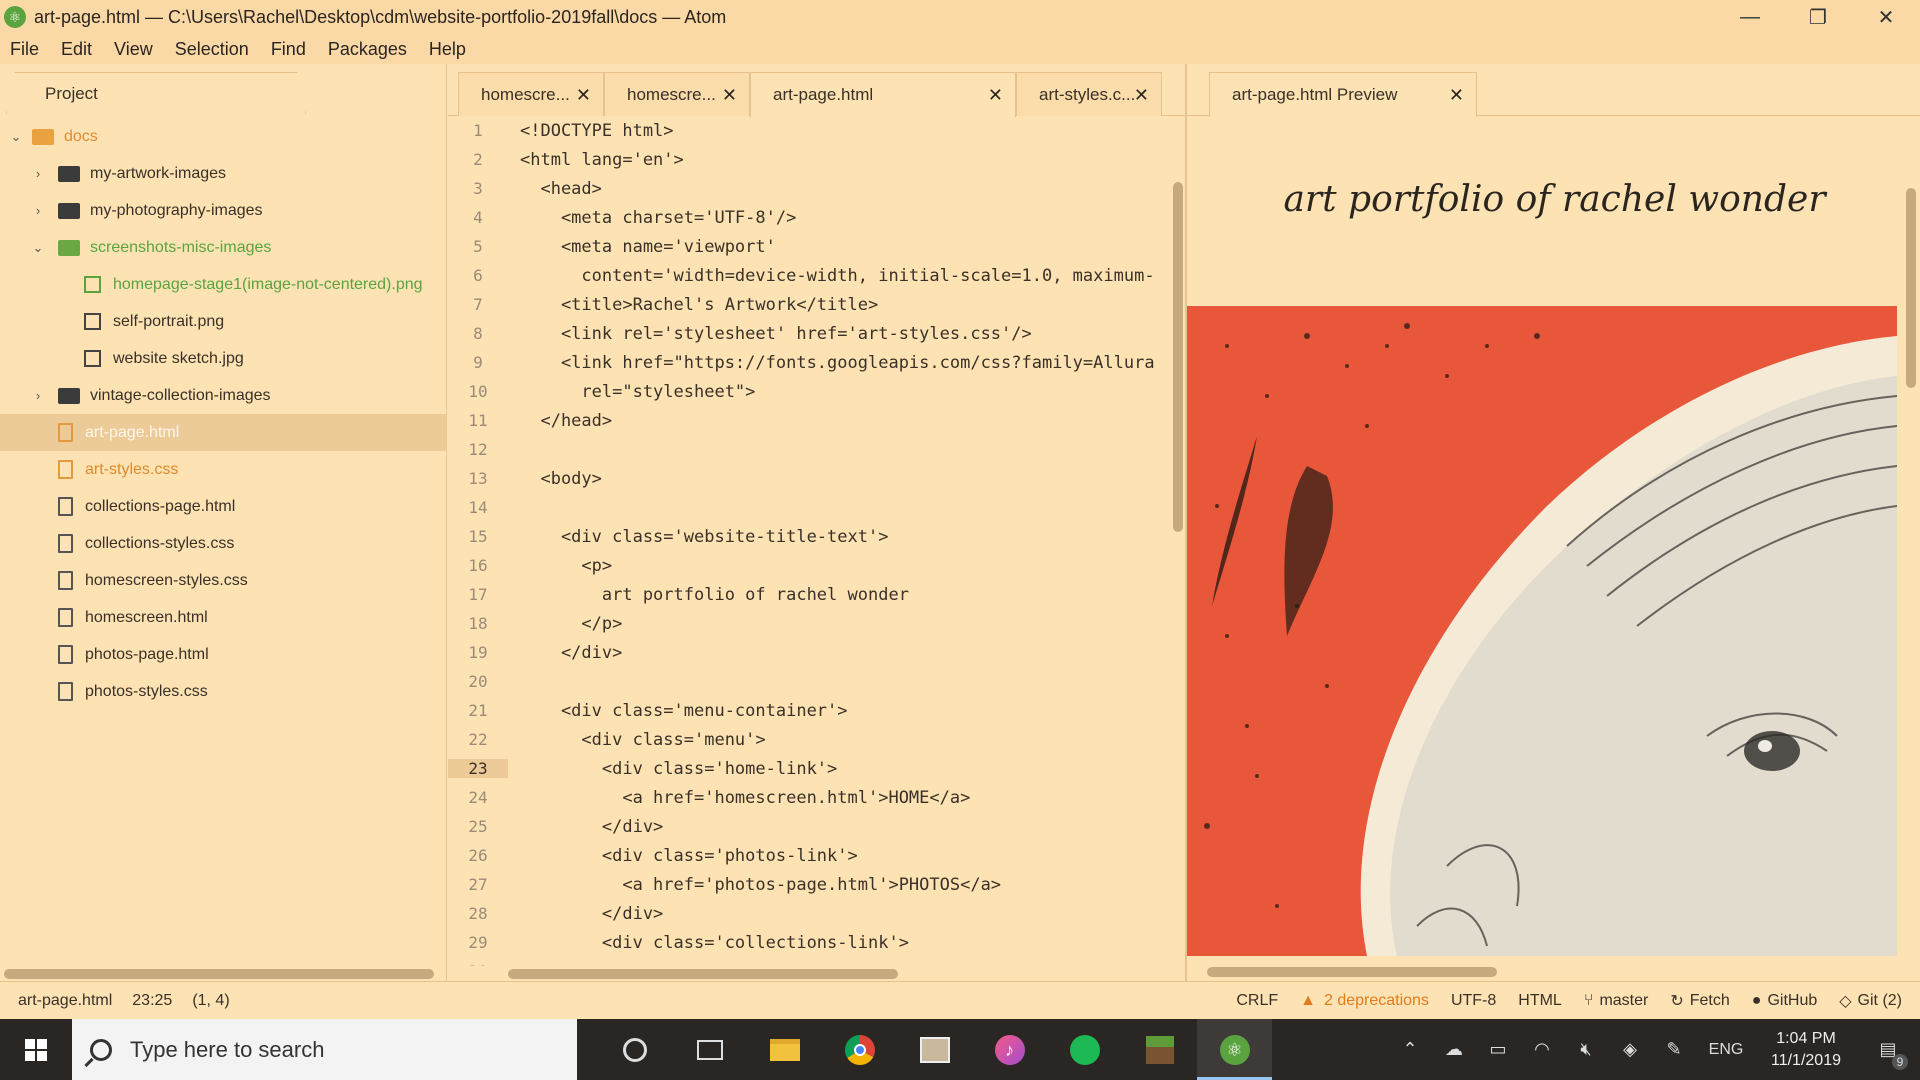 The height and width of the screenshot is (1080, 1920). What do you see at coordinates (813, 420) in the screenshot?
I see `code-line: 11 </head>` at bounding box center [813, 420].